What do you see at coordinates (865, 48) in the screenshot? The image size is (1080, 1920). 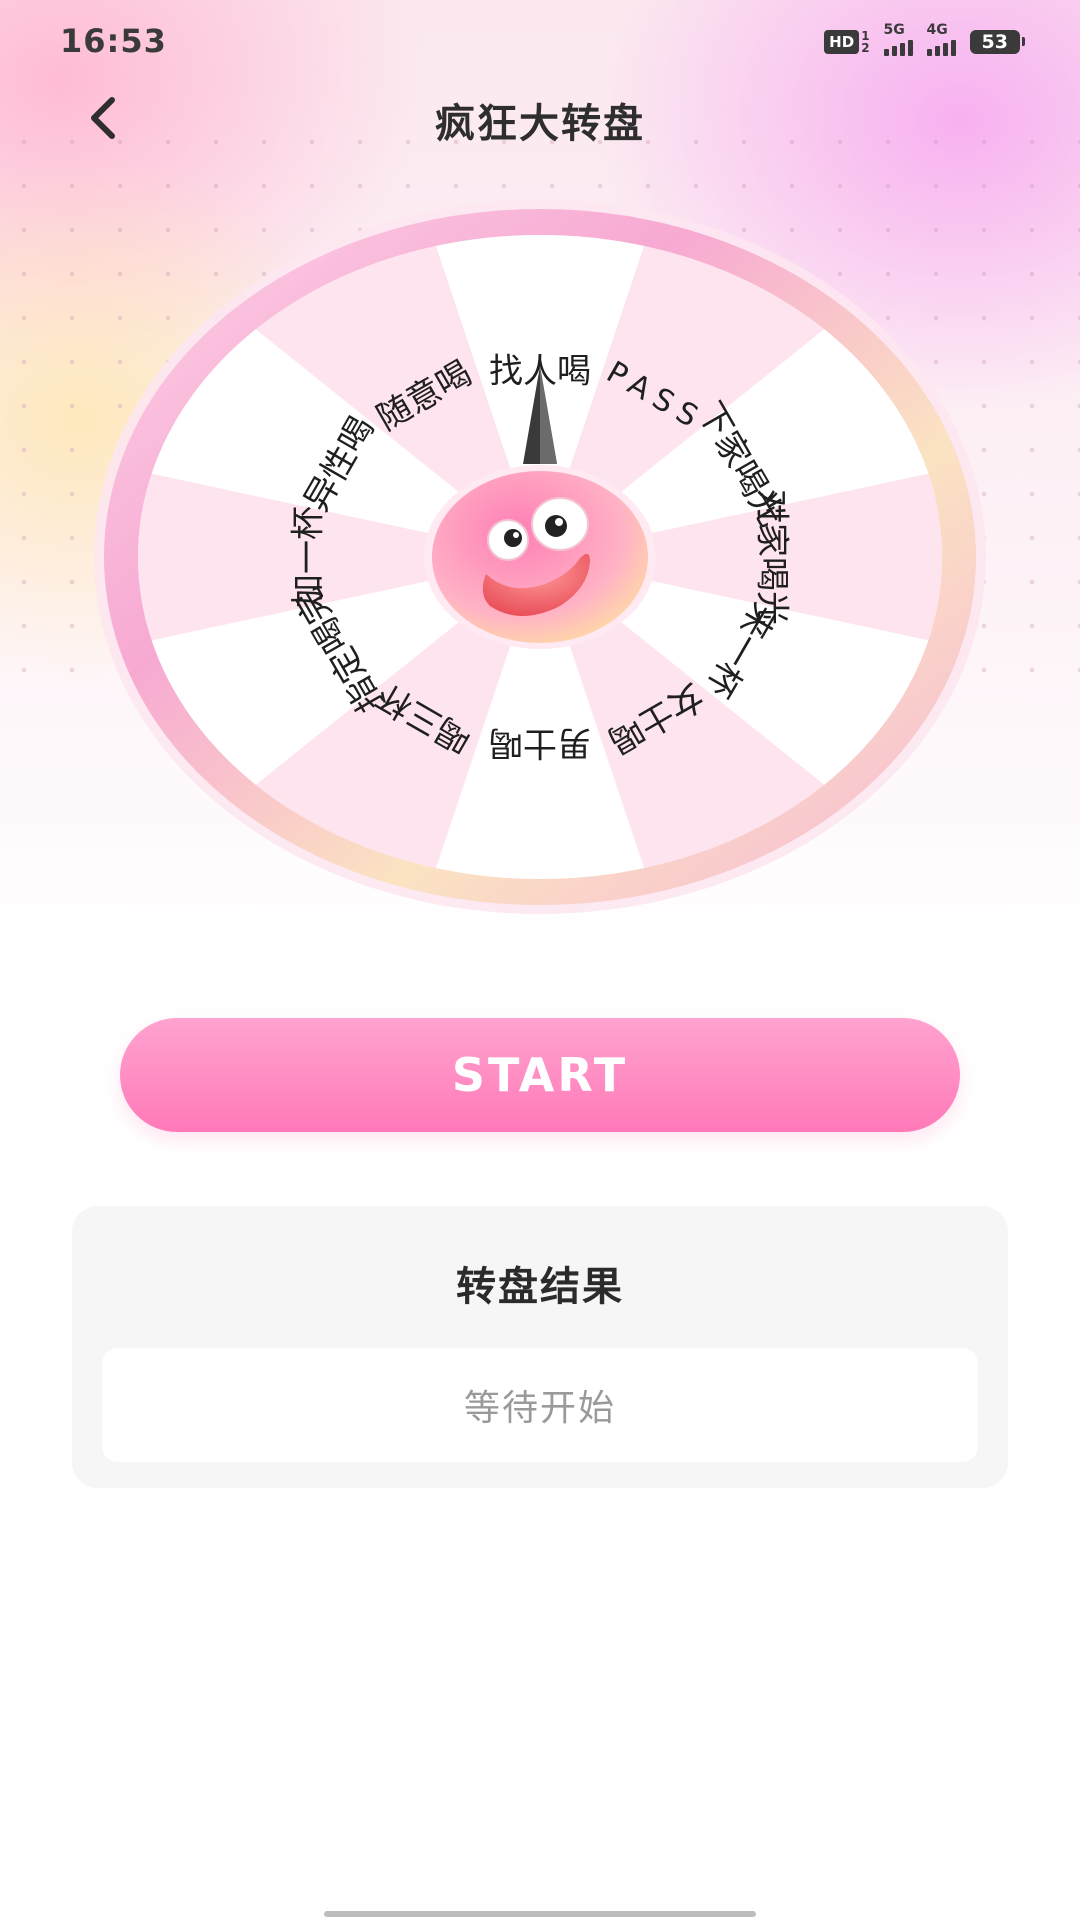 I see `hd-sub: 2` at bounding box center [865, 48].